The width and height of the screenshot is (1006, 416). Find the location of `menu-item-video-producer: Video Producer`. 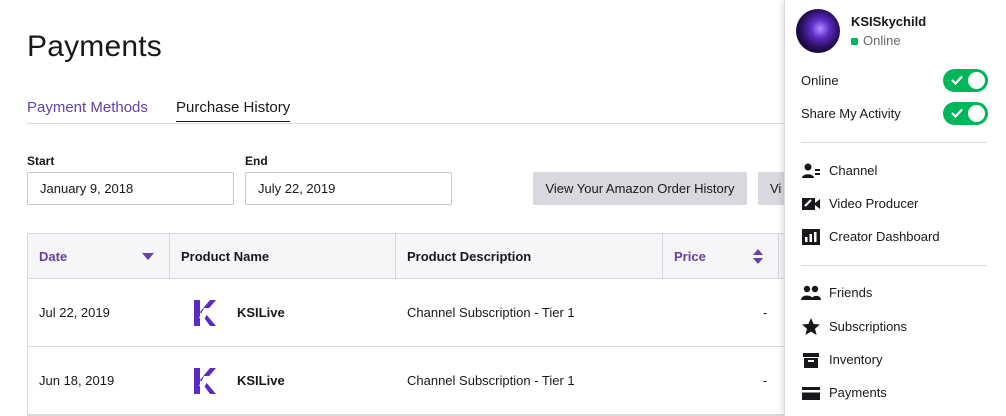

menu-item-video-producer: Video Producer is located at coordinates (896, 204).